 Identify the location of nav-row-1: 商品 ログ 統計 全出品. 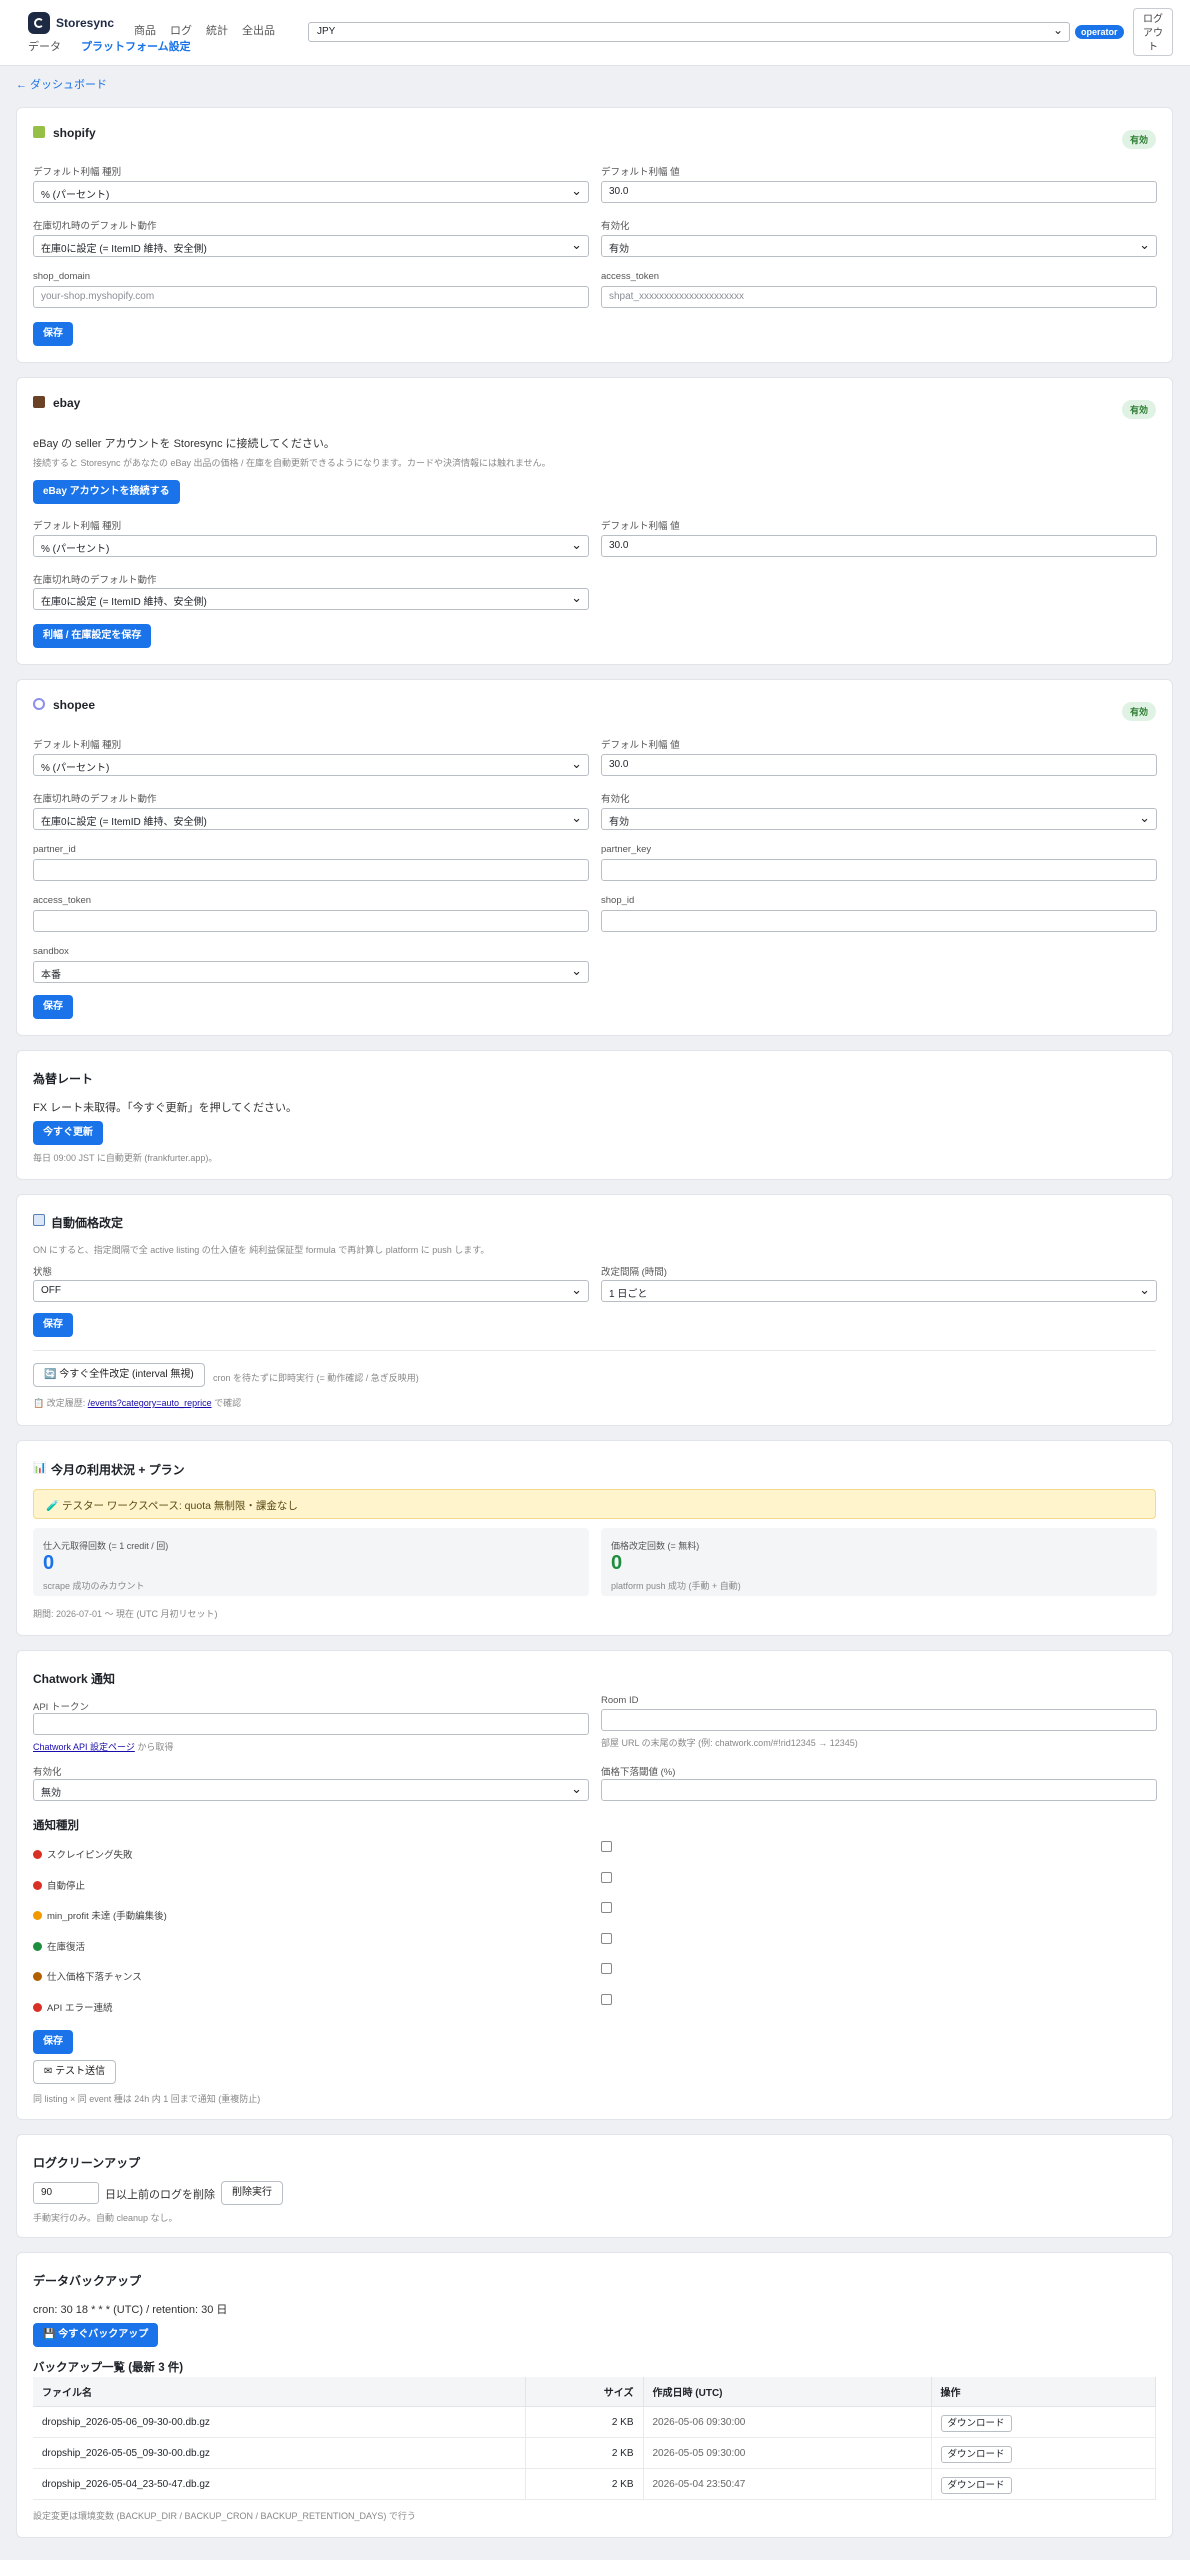
(211, 30).